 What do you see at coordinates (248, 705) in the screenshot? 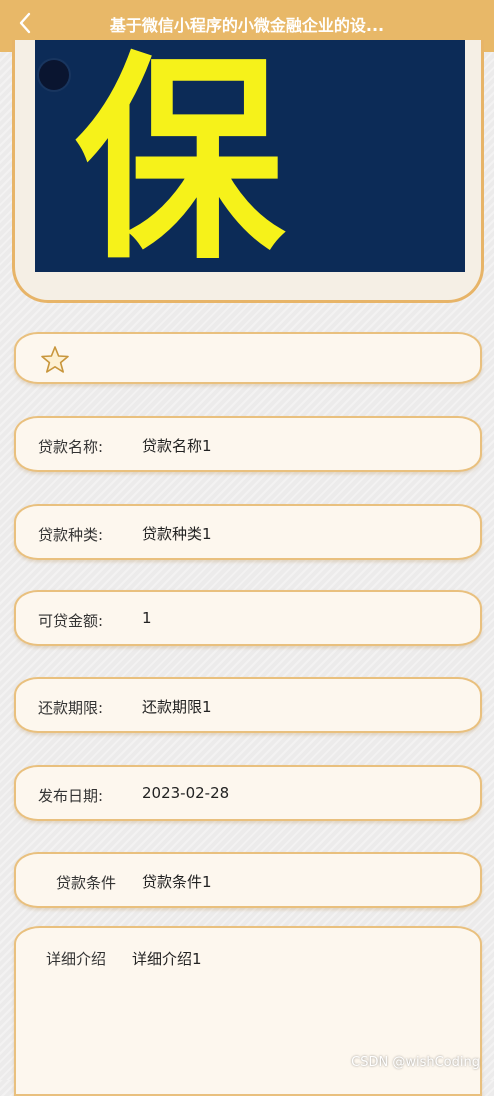
I see `detail-row-repayment-term: 还款期限: 还款期限1` at bounding box center [248, 705].